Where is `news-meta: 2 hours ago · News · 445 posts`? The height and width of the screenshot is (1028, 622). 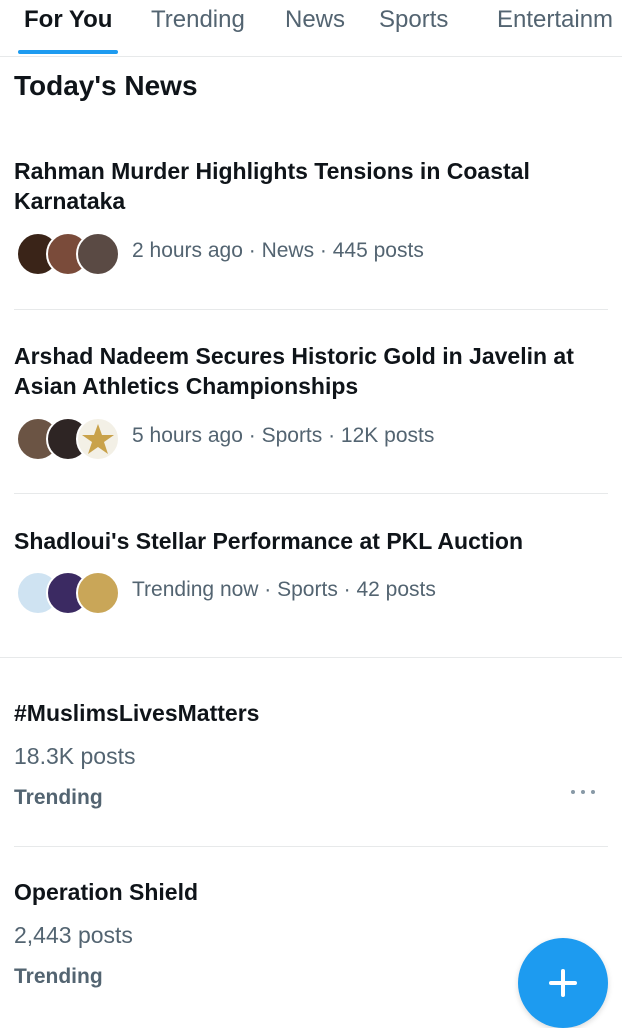
news-meta: 2 hours ago · News · 445 posts is located at coordinates (314, 254).